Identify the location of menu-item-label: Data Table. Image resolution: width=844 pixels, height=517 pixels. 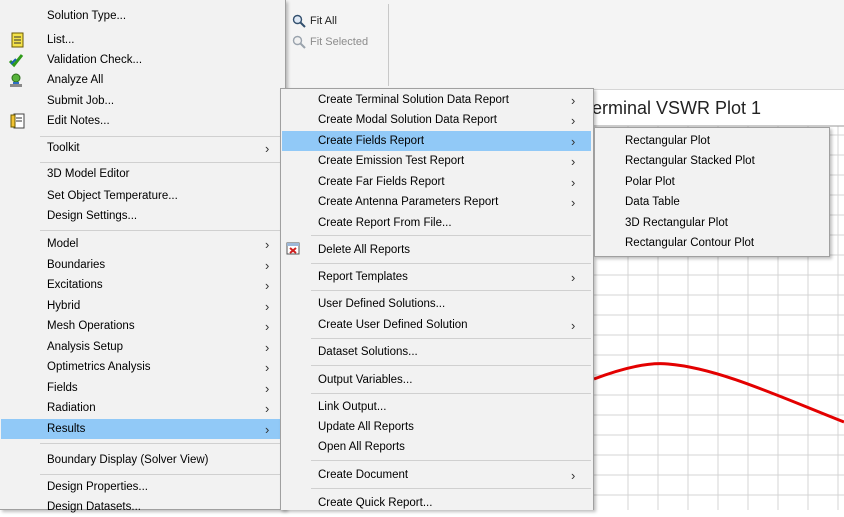
(652, 202).